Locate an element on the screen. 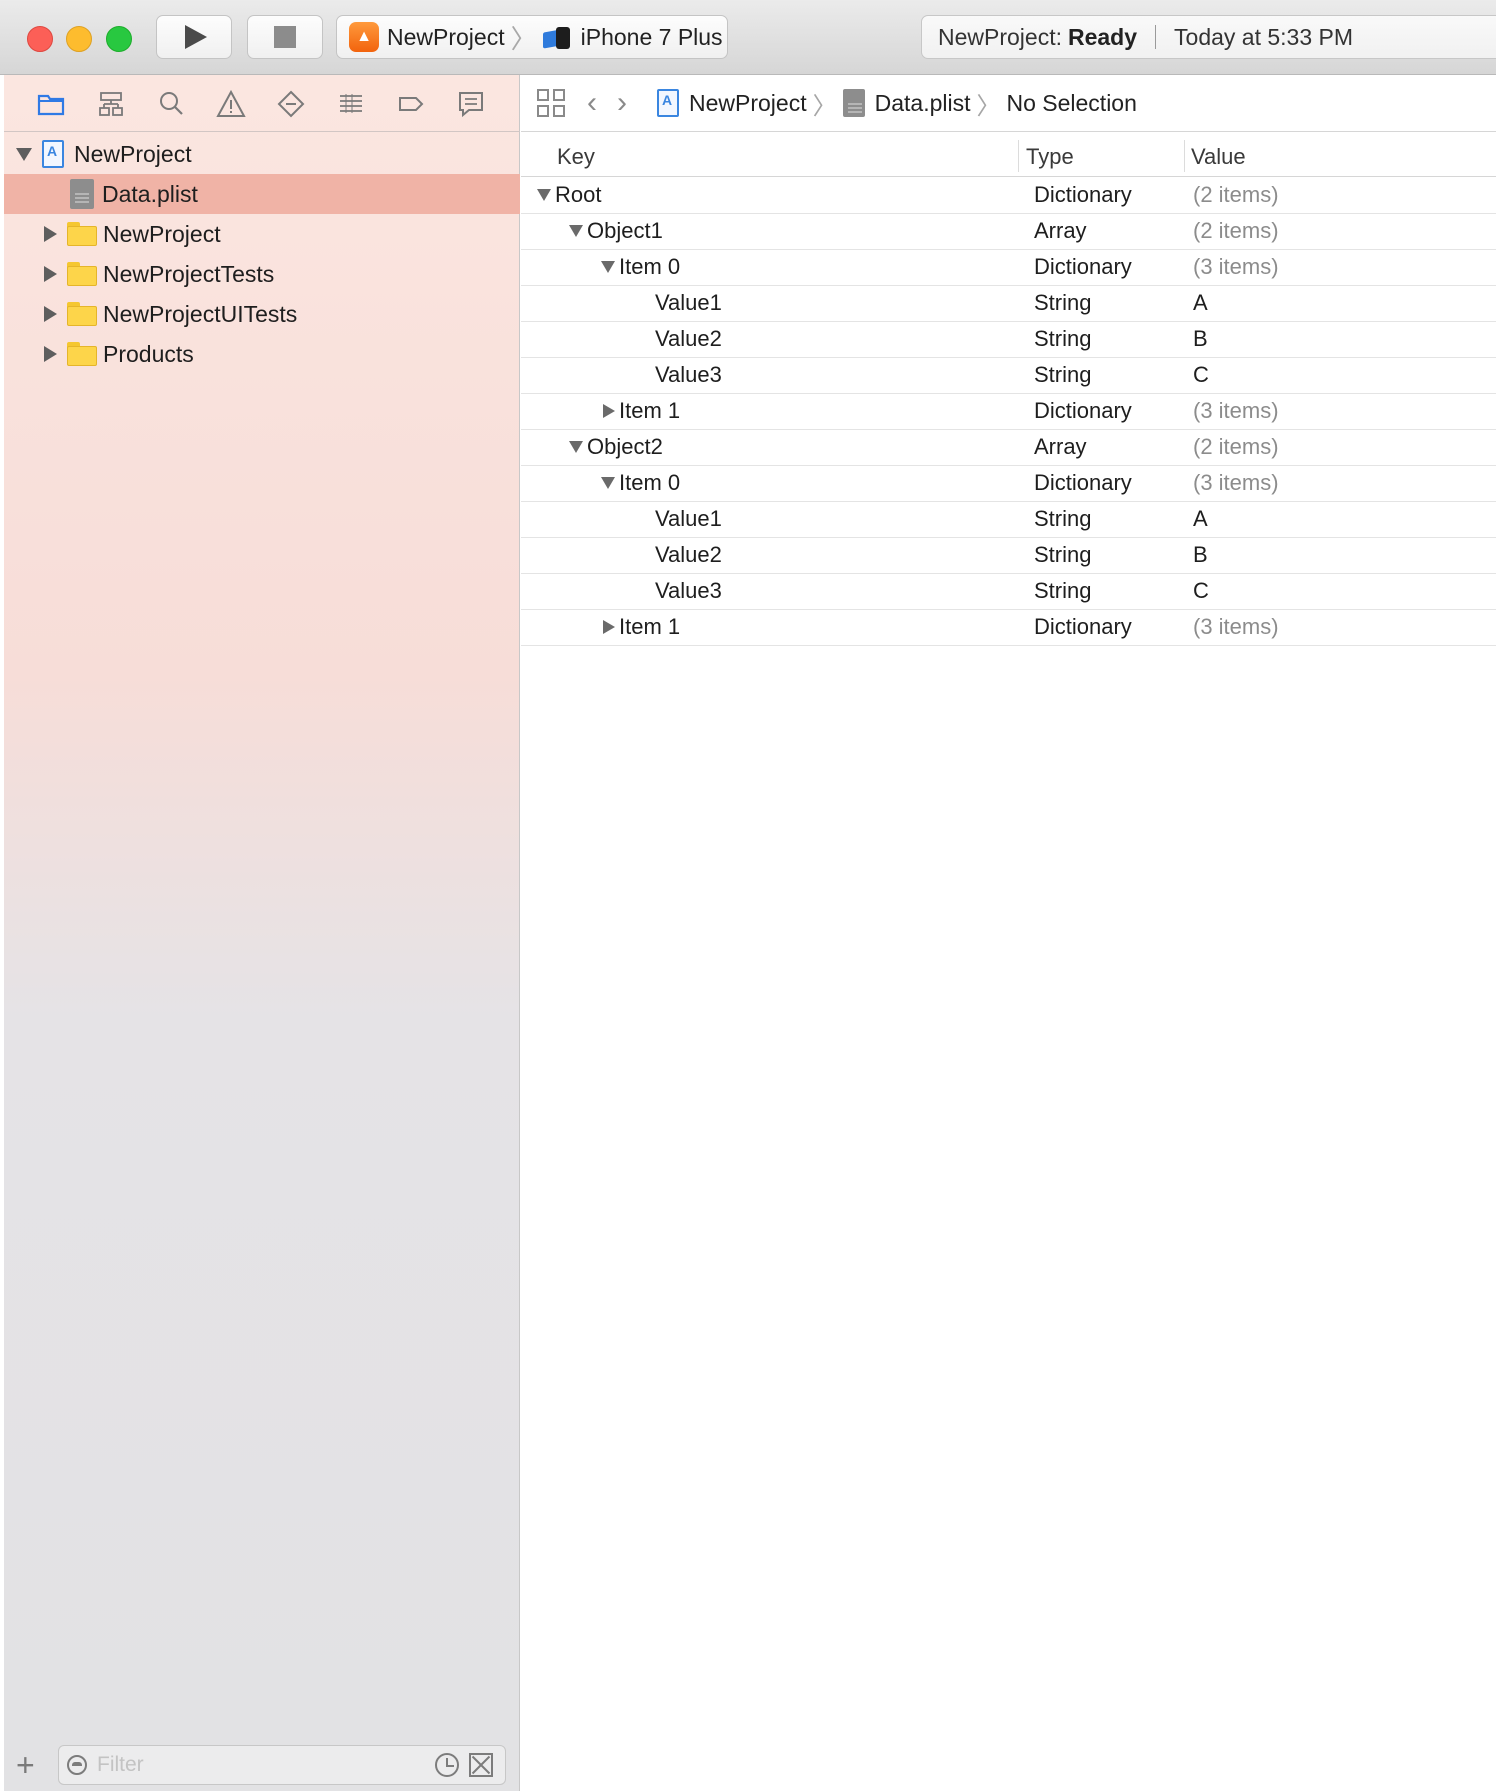 The width and height of the screenshot is (1496, 1791). tree-item-label: Data.plist is located at coordinates (150, 193).